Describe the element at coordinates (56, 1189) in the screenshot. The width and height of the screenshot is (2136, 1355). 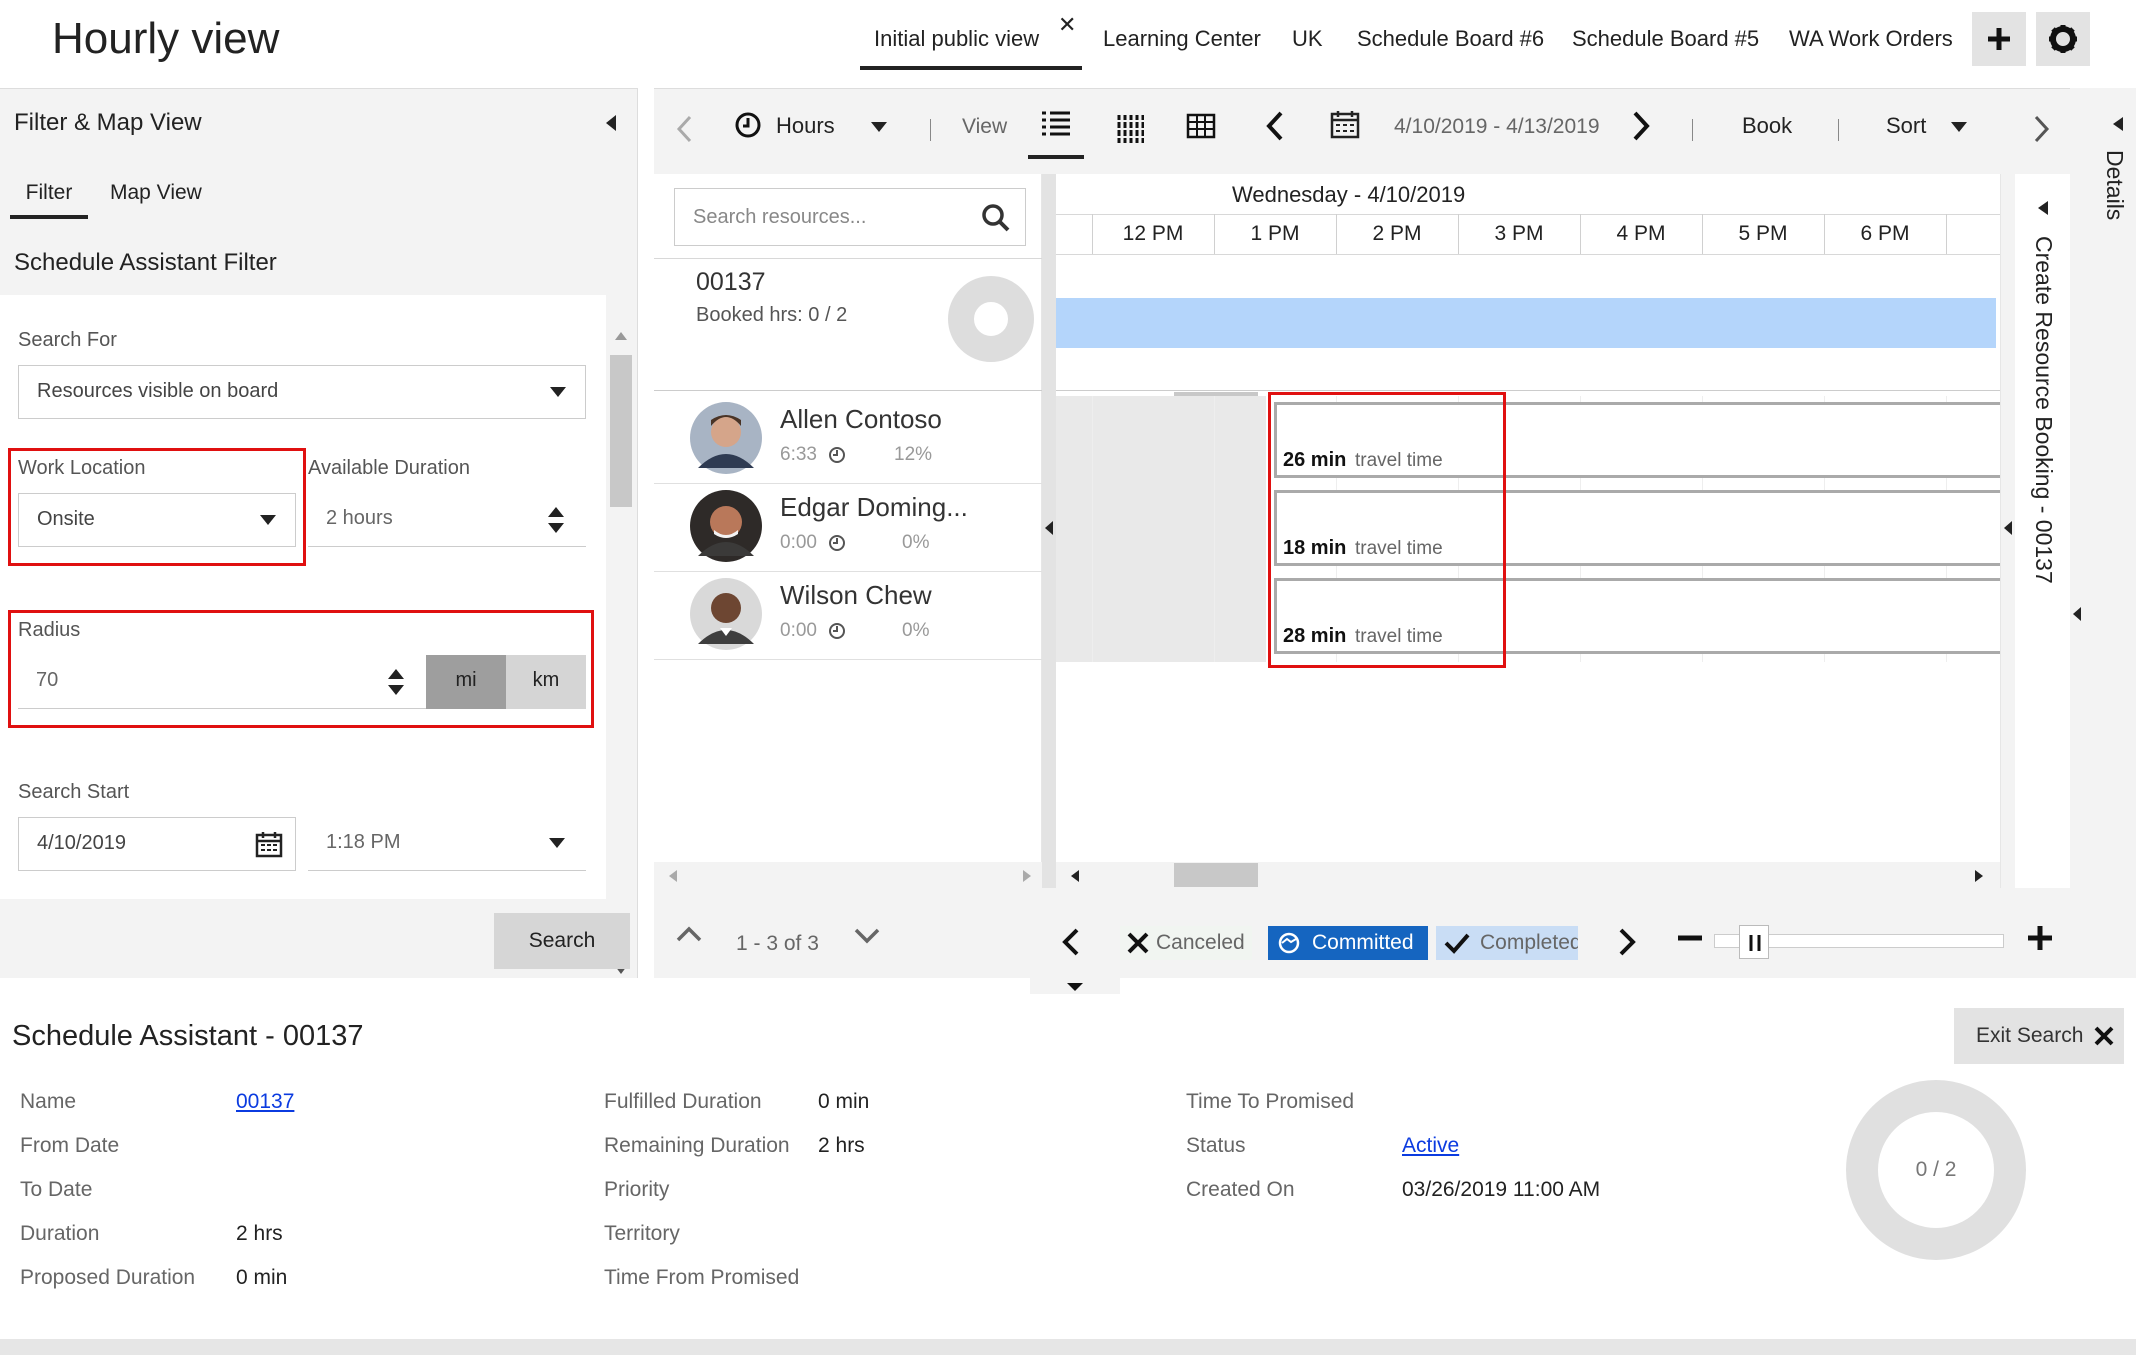
I see `field-label: To Date` at that location.